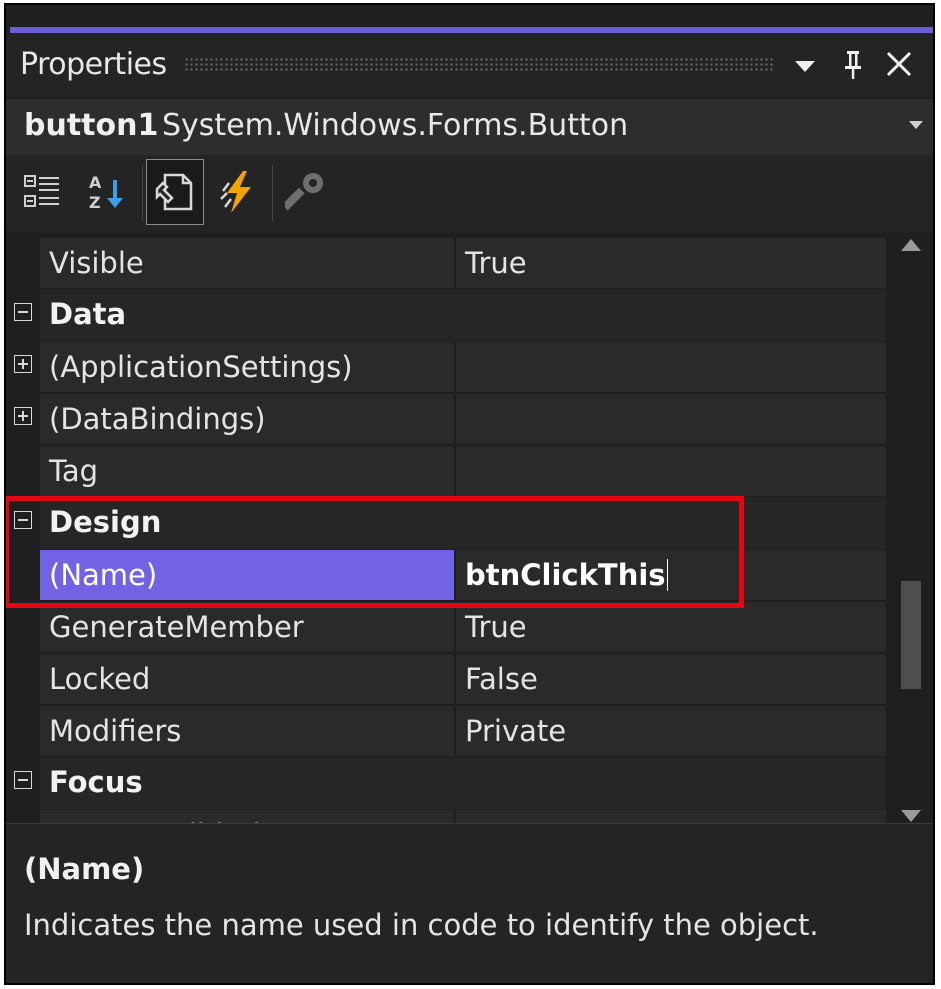  Describe the element at coordinates (247, 471) in the screenshot. I see `property-name-cell: Tag` at that location.